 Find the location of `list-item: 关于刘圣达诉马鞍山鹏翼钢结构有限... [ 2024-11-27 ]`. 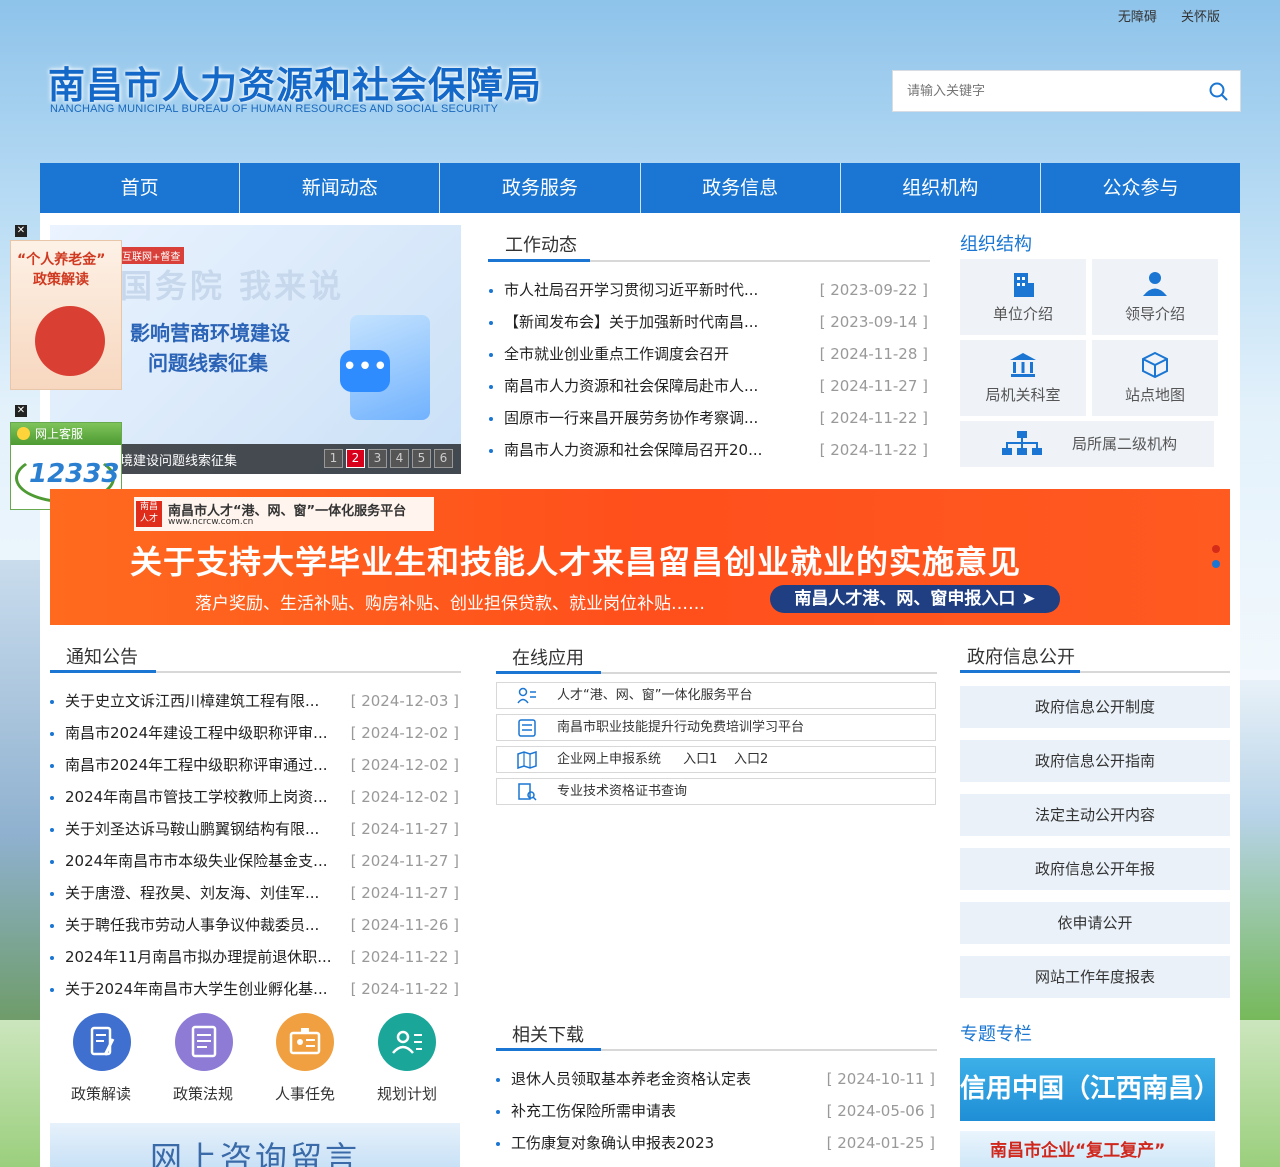

list-item: 关于刘圣达诉马鞍山鹏翼钢结构有限... [ 2024-11-27 ] is located at coordinates (254, 829).